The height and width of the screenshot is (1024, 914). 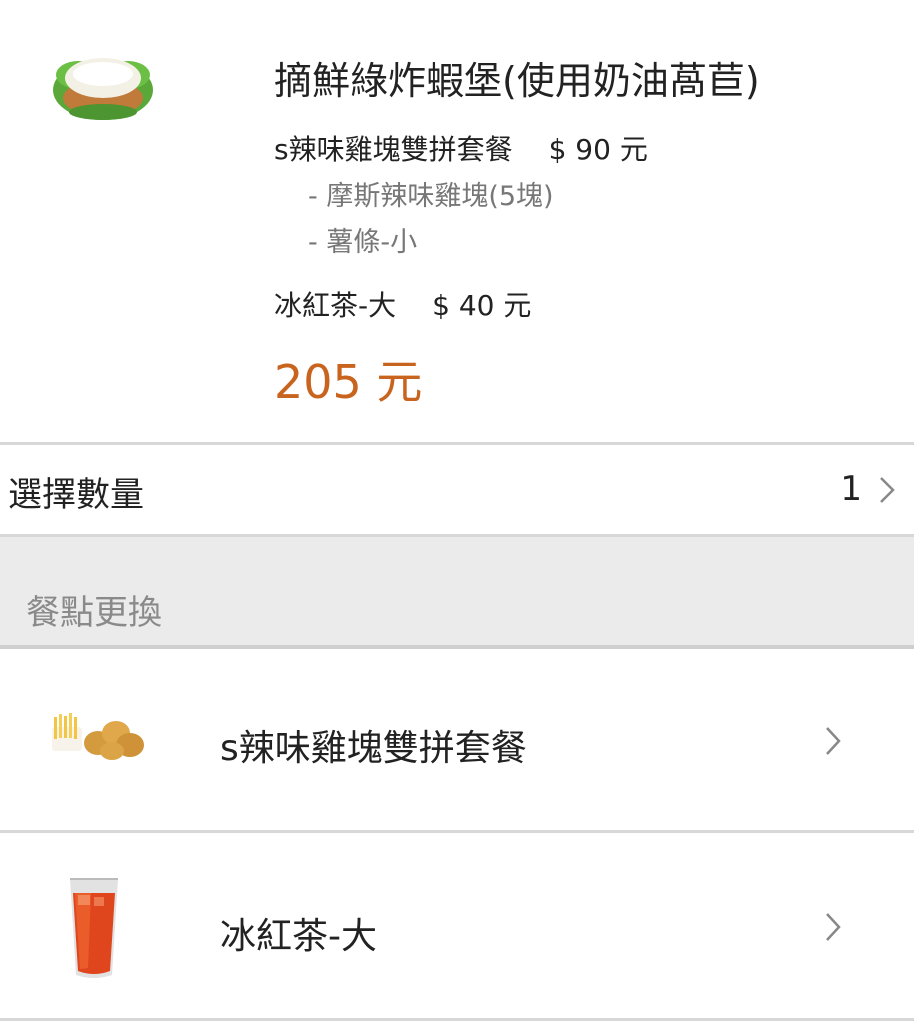 I want to click on drink-price: $ 40 元, so click(x=482, y=305).